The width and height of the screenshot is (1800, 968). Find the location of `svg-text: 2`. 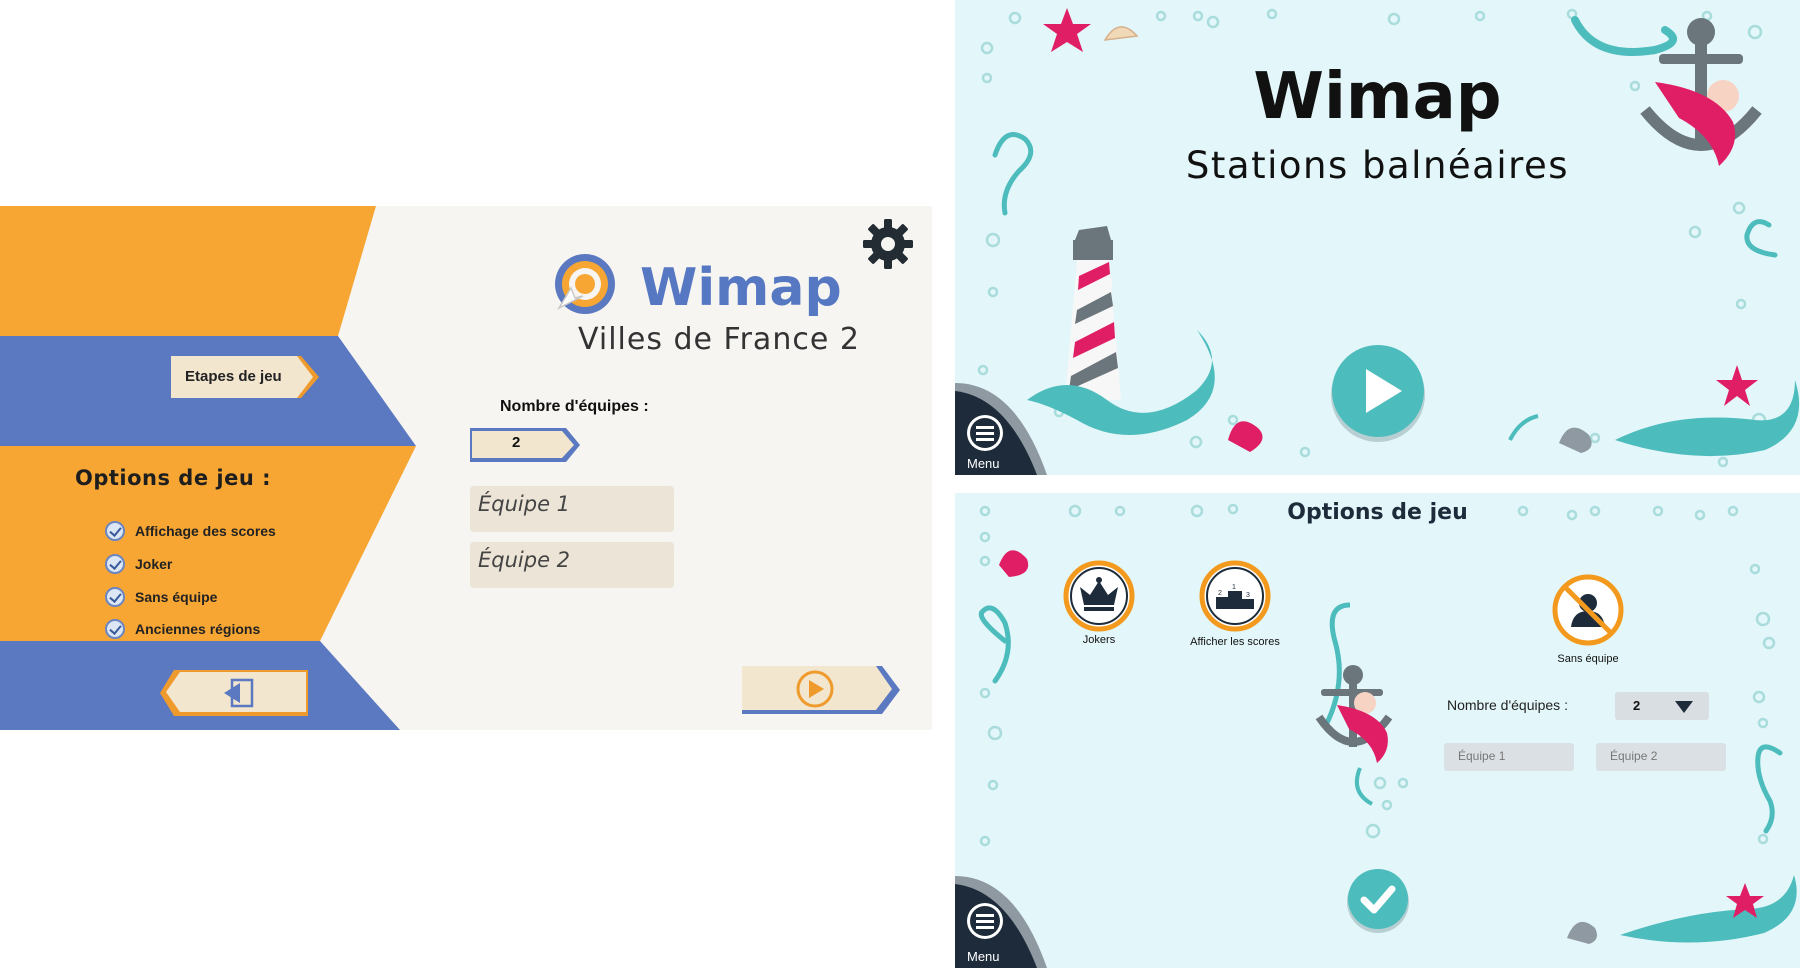

svg-text: 2 is located at coordinates (1220, 593).